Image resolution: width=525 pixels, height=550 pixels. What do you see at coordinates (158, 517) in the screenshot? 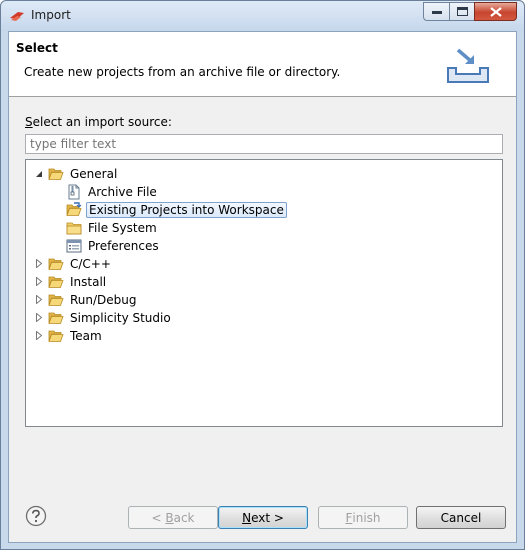
I see `back-button-prefix: <` at bounding box center [158, 517].